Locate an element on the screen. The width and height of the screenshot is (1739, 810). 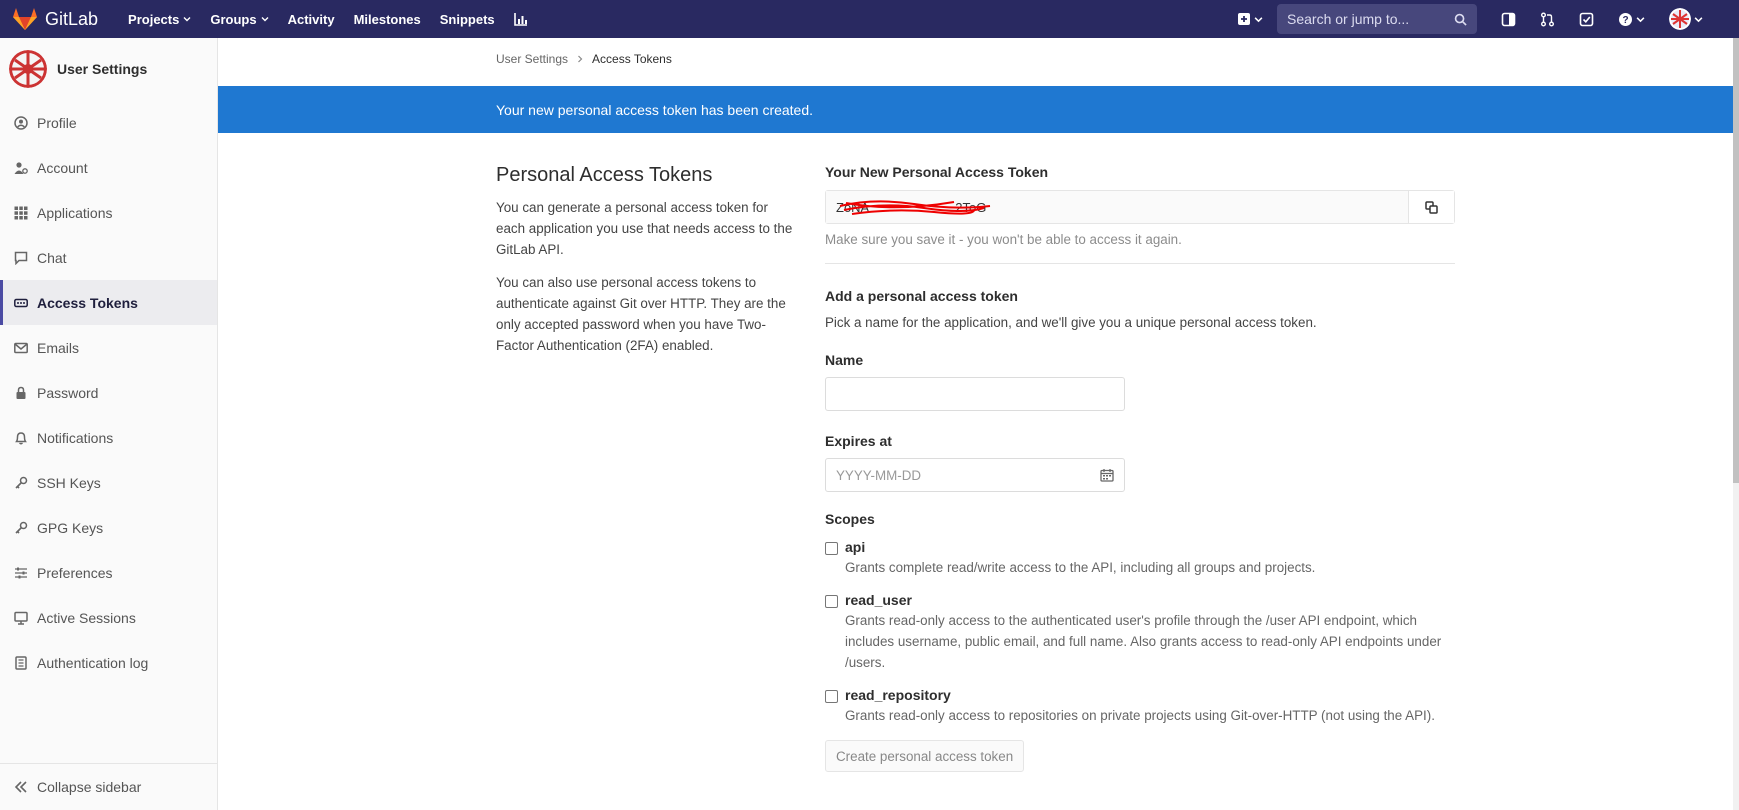
divider is located at coordinates (1140, 263).